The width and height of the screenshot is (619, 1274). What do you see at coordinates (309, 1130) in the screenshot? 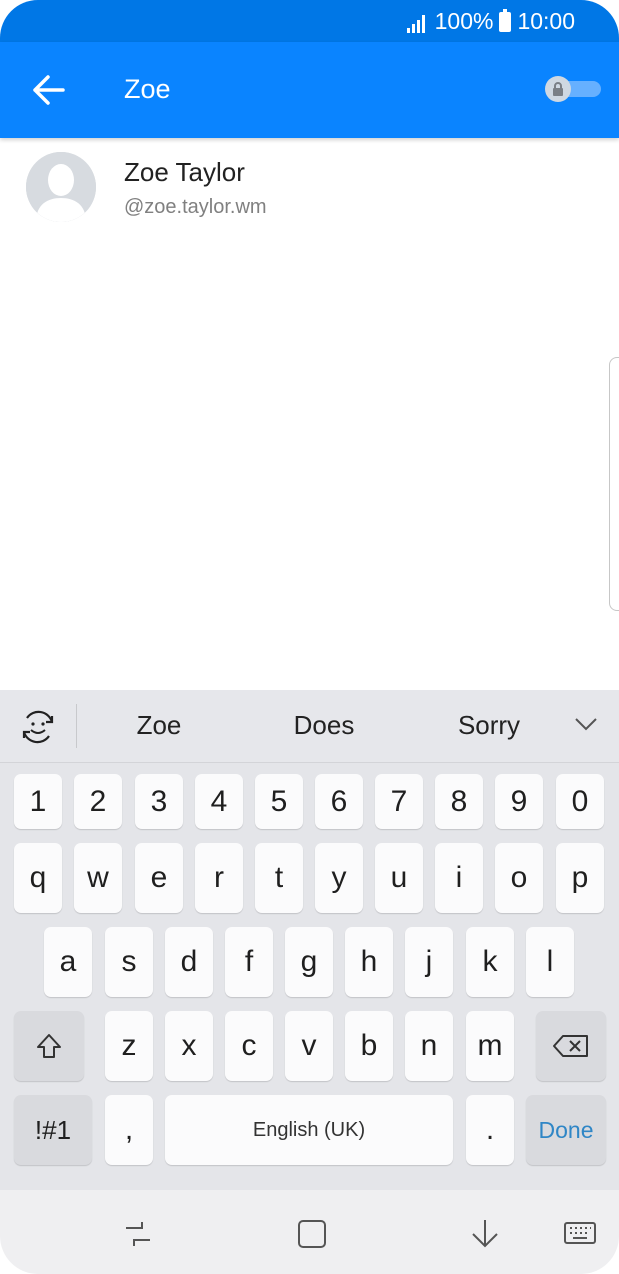
I see `space-key: English (UK)` at bounding box center [309, 1130].